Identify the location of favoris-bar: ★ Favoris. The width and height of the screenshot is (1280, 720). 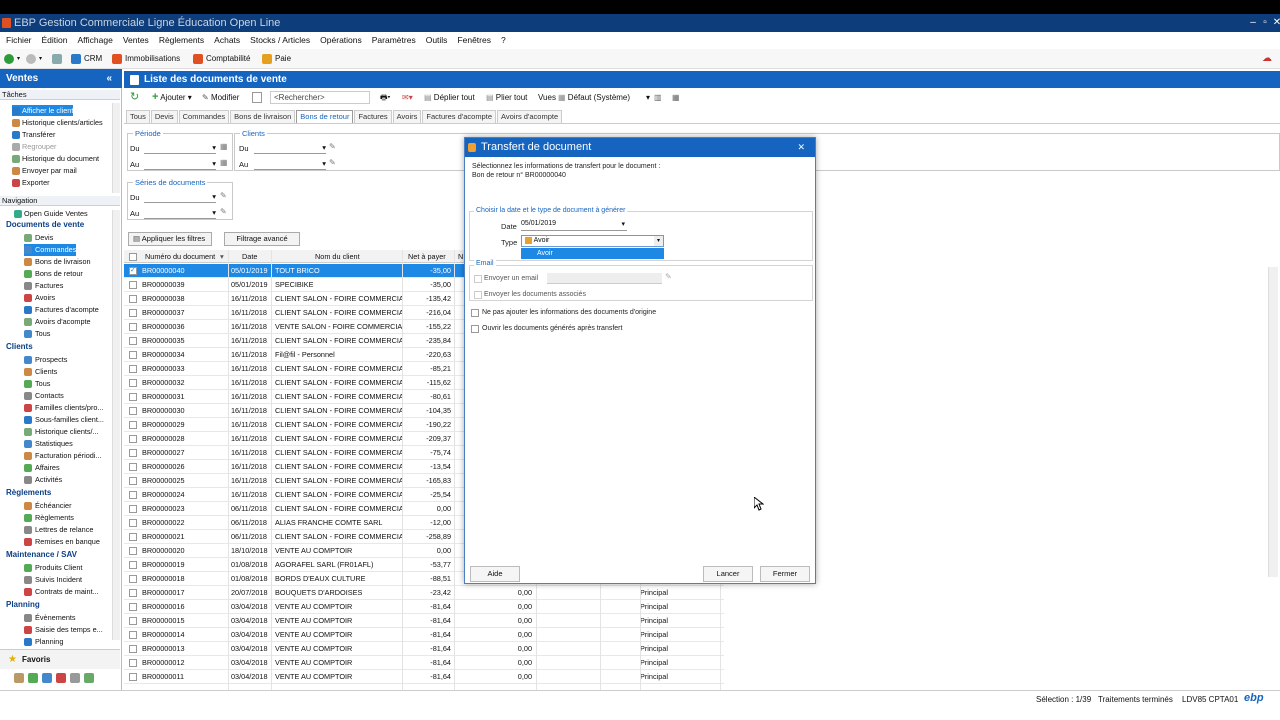
(60, 659).